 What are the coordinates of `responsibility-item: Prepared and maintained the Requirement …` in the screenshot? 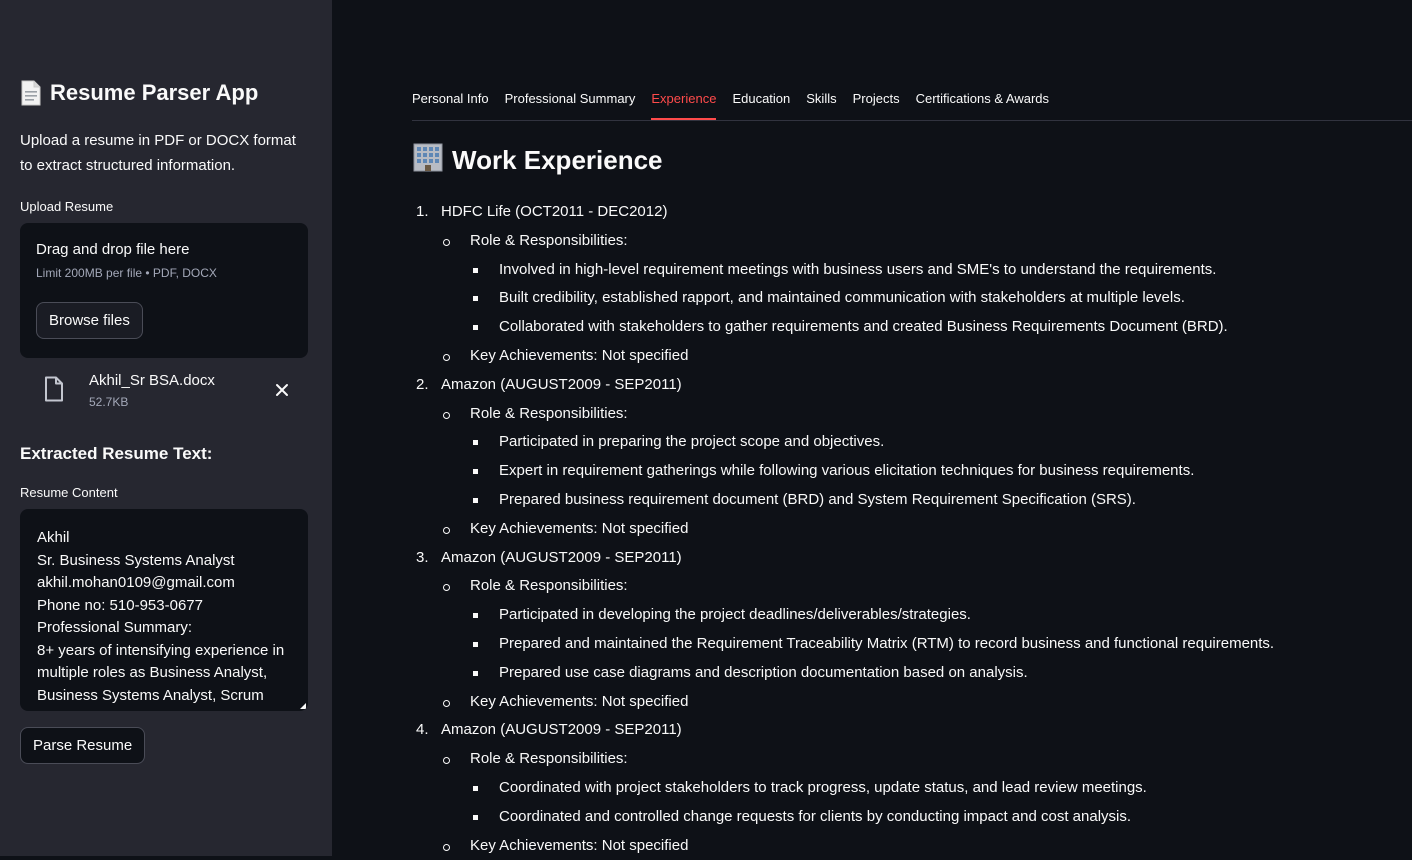 It's located at (872, 644).